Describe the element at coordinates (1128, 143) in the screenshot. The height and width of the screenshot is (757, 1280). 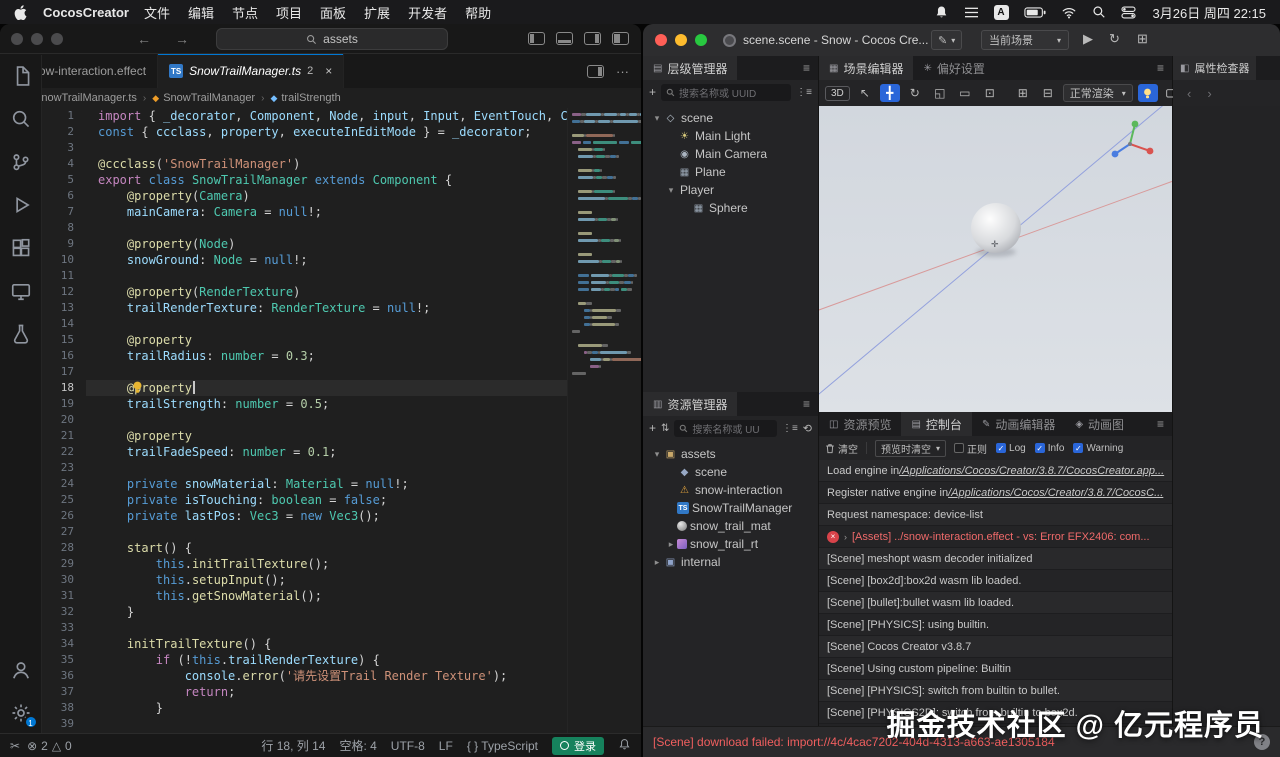
I see `orientation-gizmo` at that location.